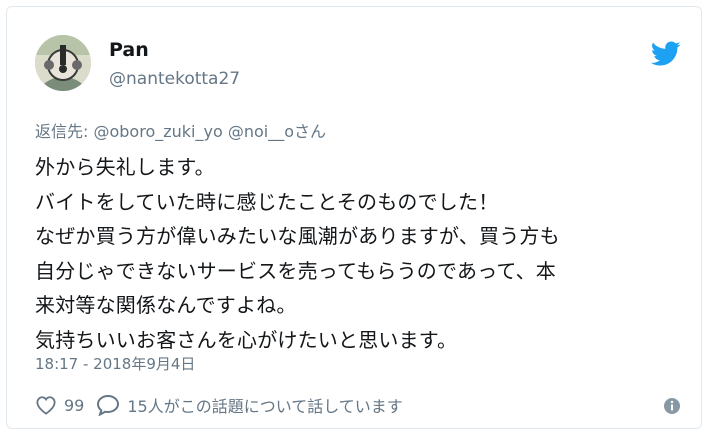  I want to click on conversation-button: 15人がこの話題について話しています, so click(249, 405).